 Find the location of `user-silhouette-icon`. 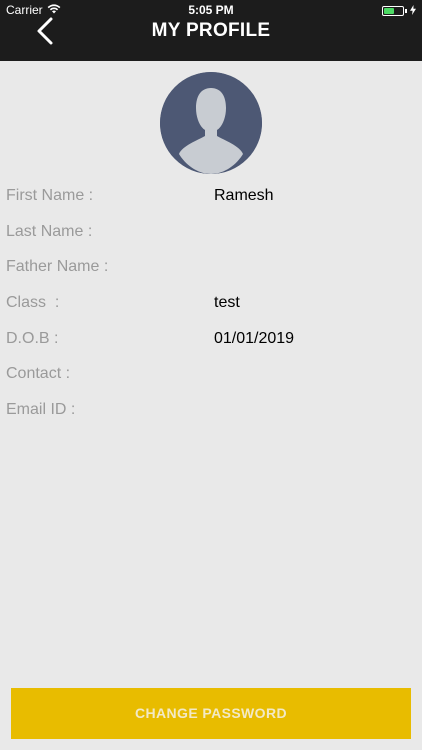

user-silhouette-icon is located at coordinates (211, 123).